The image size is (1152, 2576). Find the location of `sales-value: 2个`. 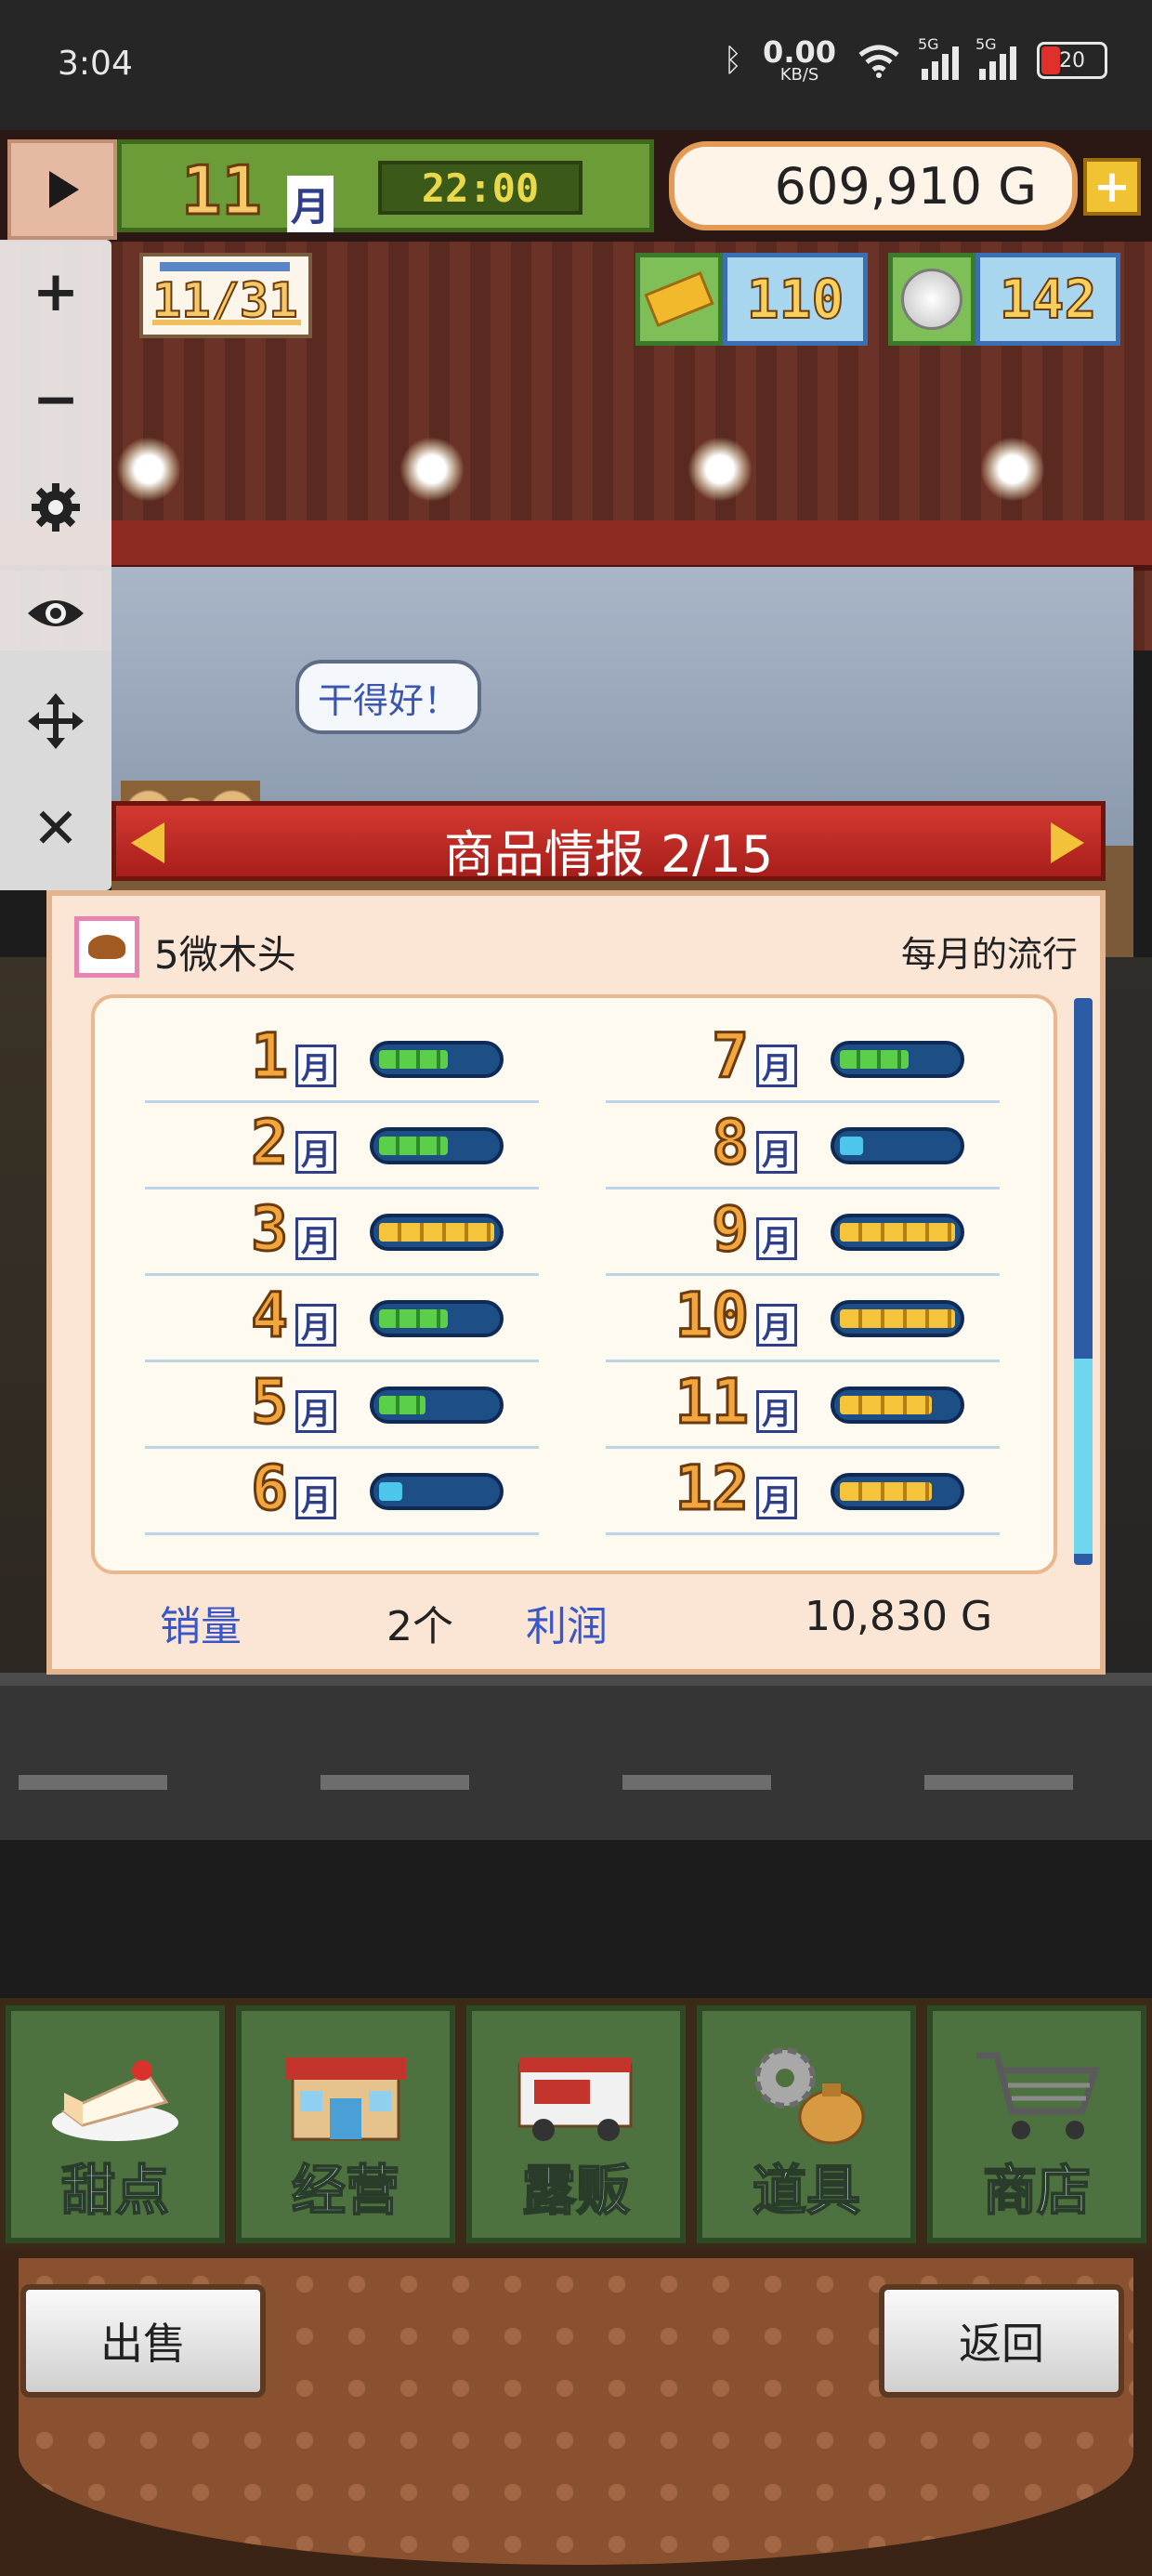

sales-value: 2个 is located at coordinates (419, 1626).